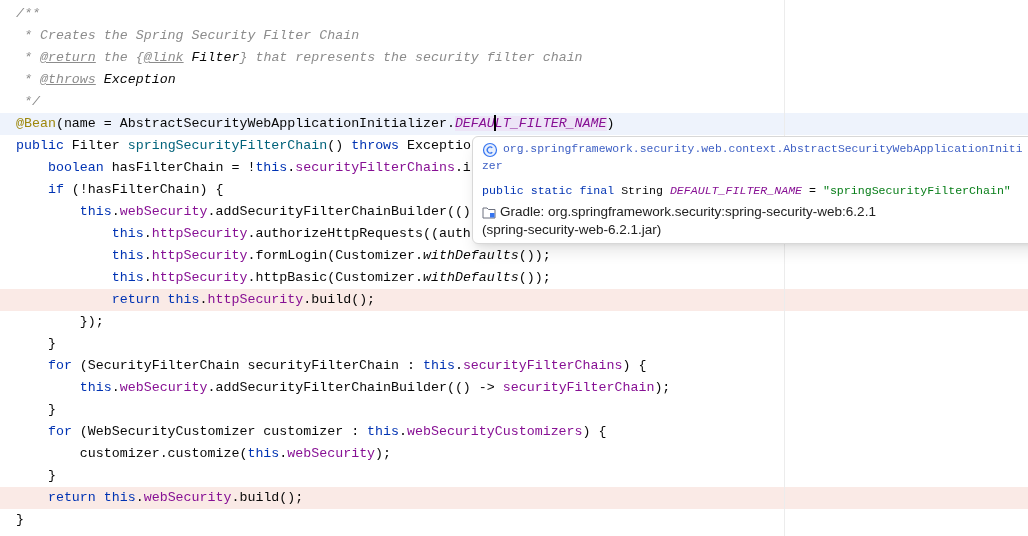 This screenshot has height=536, width=1028. I want to click on code-line: for (SecurityFilterChain securityFilterChain : this.securityFilterChains) {, so click(346, 365).